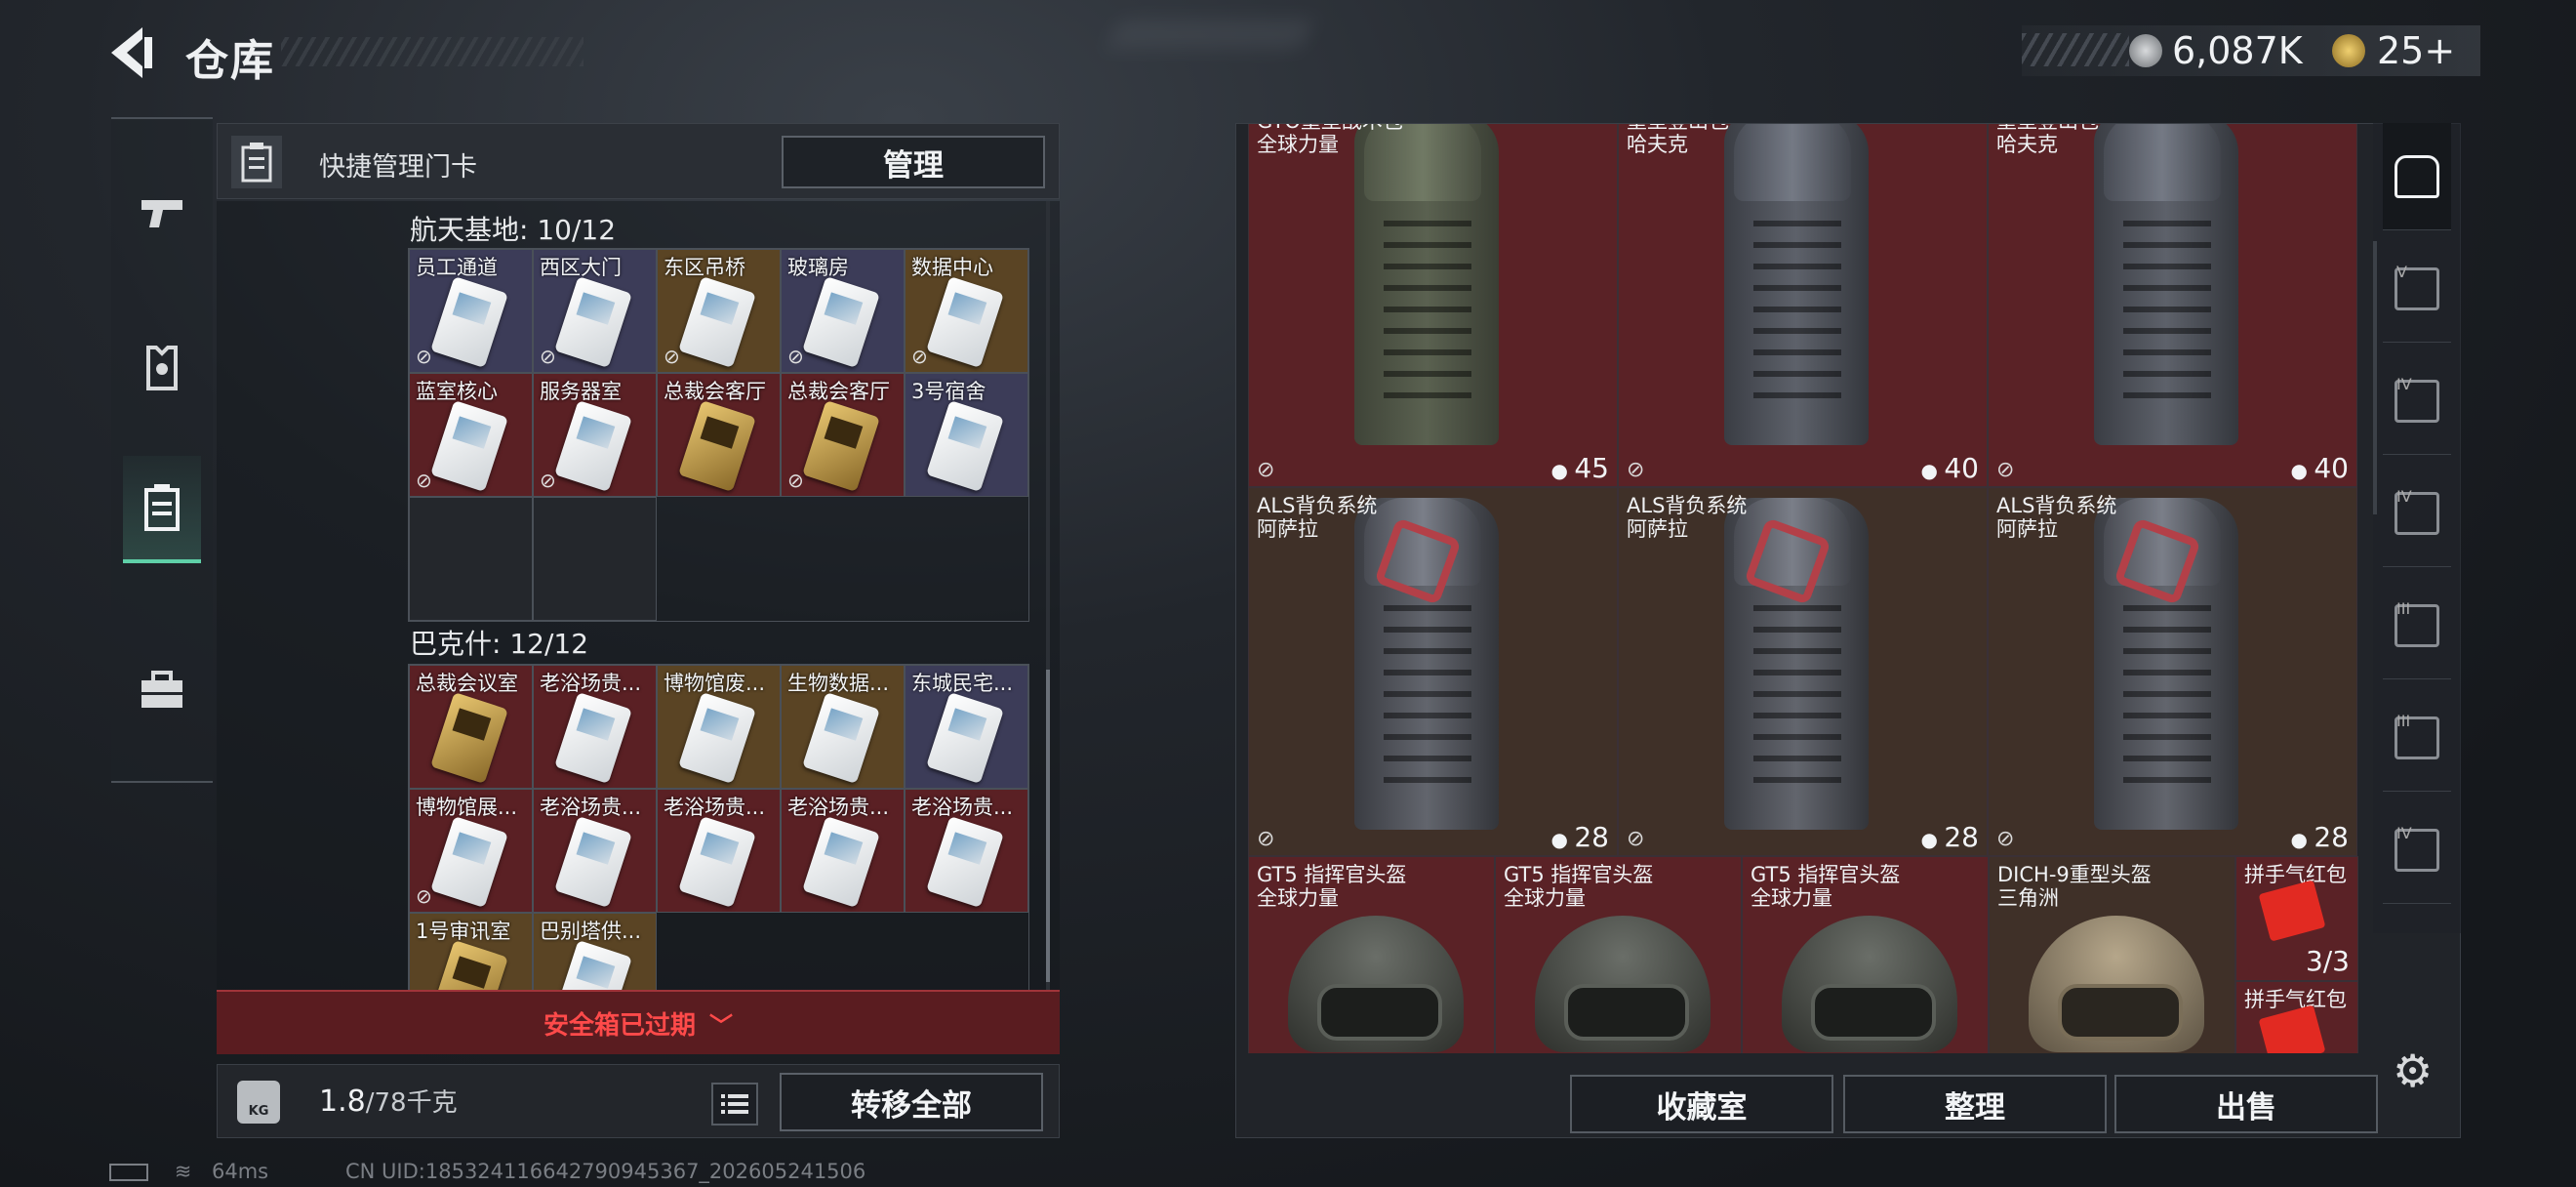 The width and height of the screenshot is (2576, 1187). What do you see at coordinates (432, 51) in the screenshot?
I see `title-decoration` at bounding box center [432, 51].